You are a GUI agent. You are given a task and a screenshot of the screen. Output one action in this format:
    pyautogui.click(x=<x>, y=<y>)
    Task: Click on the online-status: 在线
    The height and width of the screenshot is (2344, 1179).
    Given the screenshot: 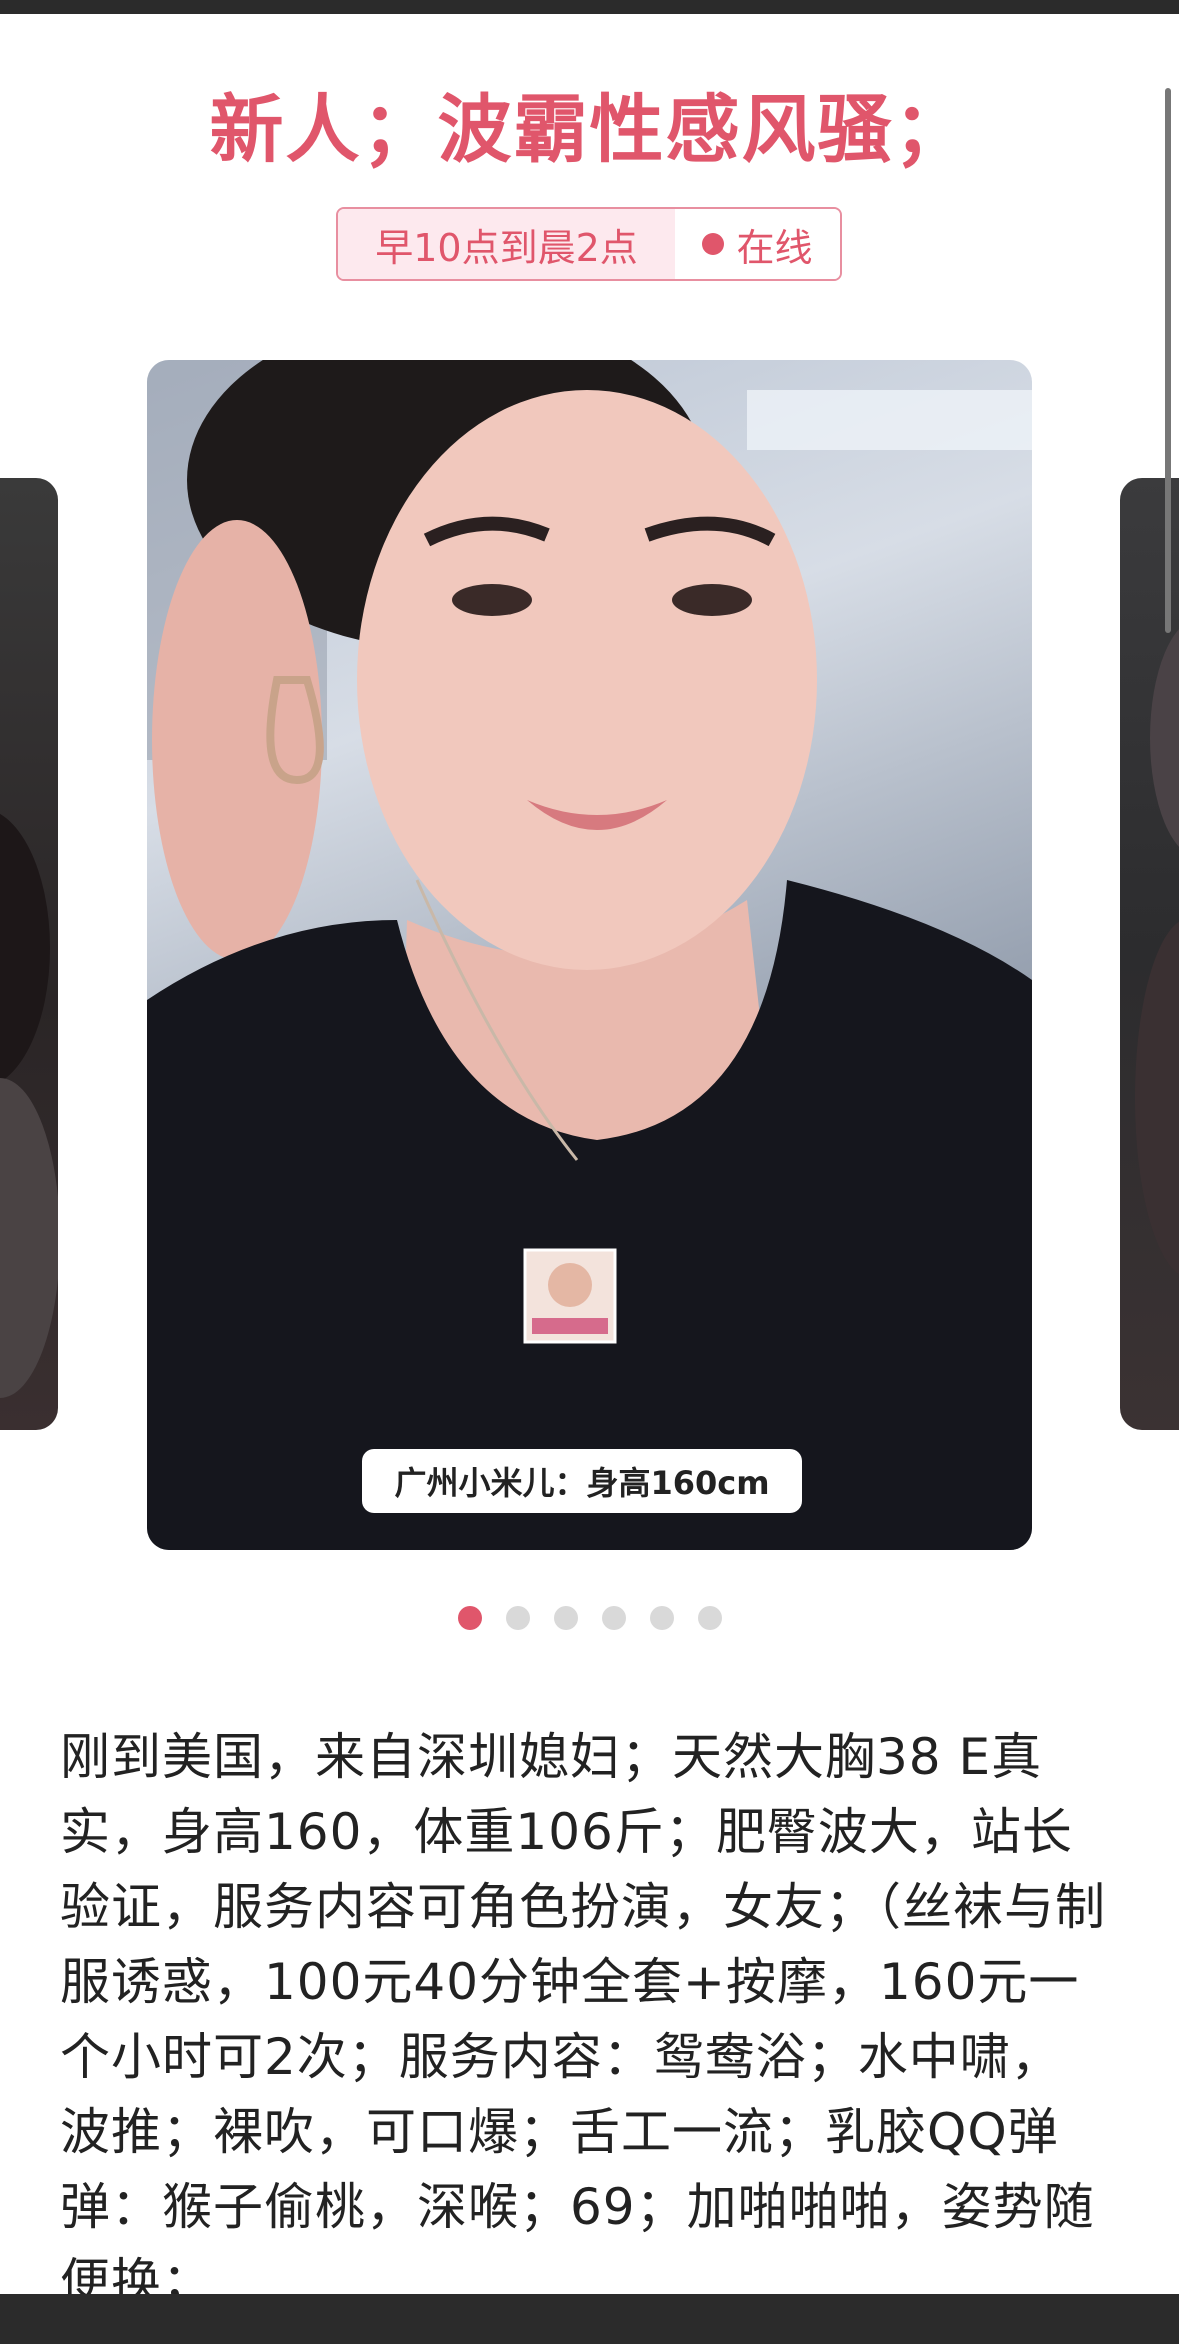 What is the action you would take?
    pyautogui.click(x=757, y=244)
    